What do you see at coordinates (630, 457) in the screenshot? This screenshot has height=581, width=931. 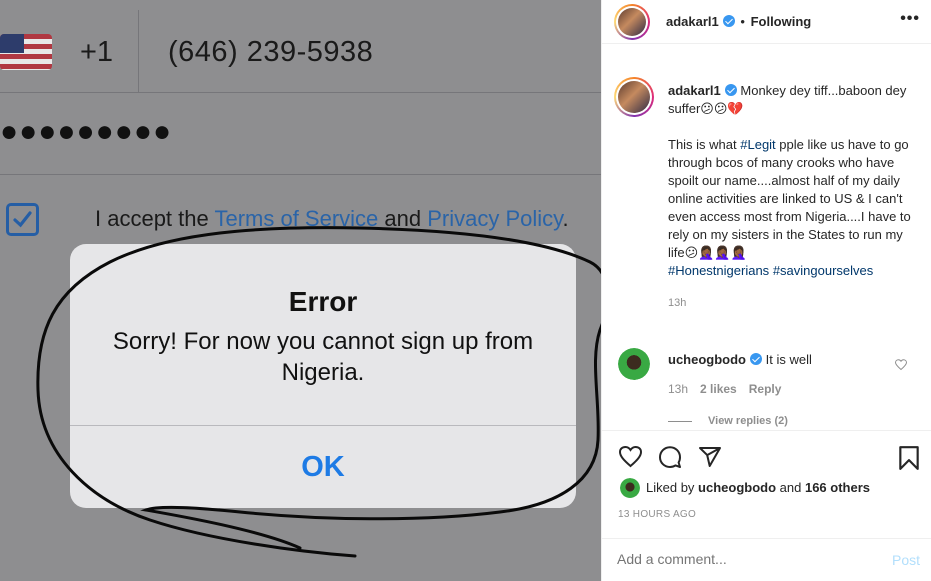 I see `like-heart-icon` at bounding box center [630, 457].